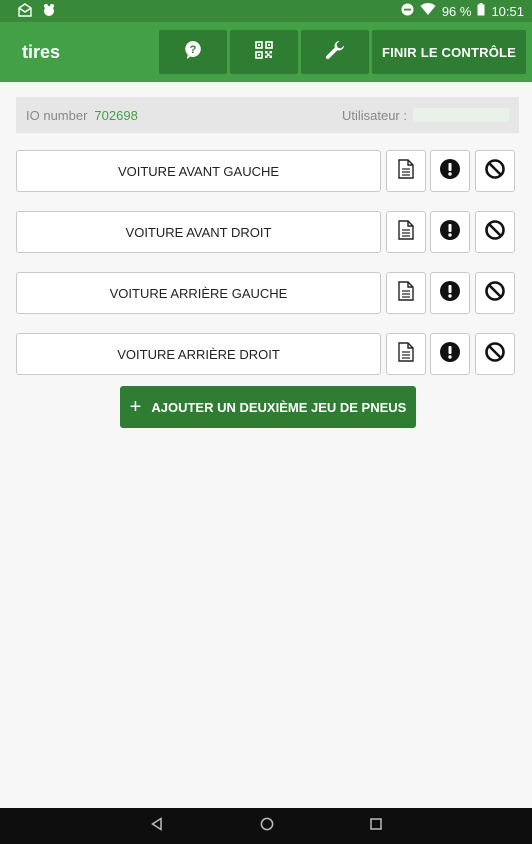 Image resolution: width=532 pixels, height=844 pixels. I want to click on help-icon: ?, so click(193, 52).